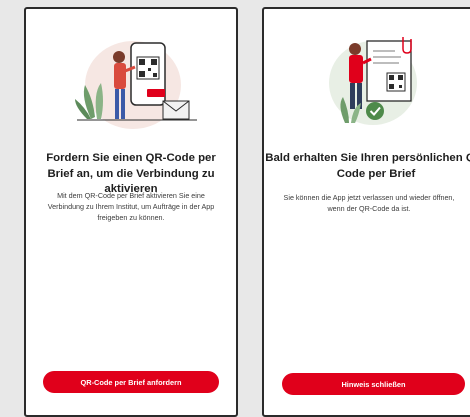 The image size is (470, 417). I want to click on woman-phone-qr-letter-illustration, so click(131, 82).